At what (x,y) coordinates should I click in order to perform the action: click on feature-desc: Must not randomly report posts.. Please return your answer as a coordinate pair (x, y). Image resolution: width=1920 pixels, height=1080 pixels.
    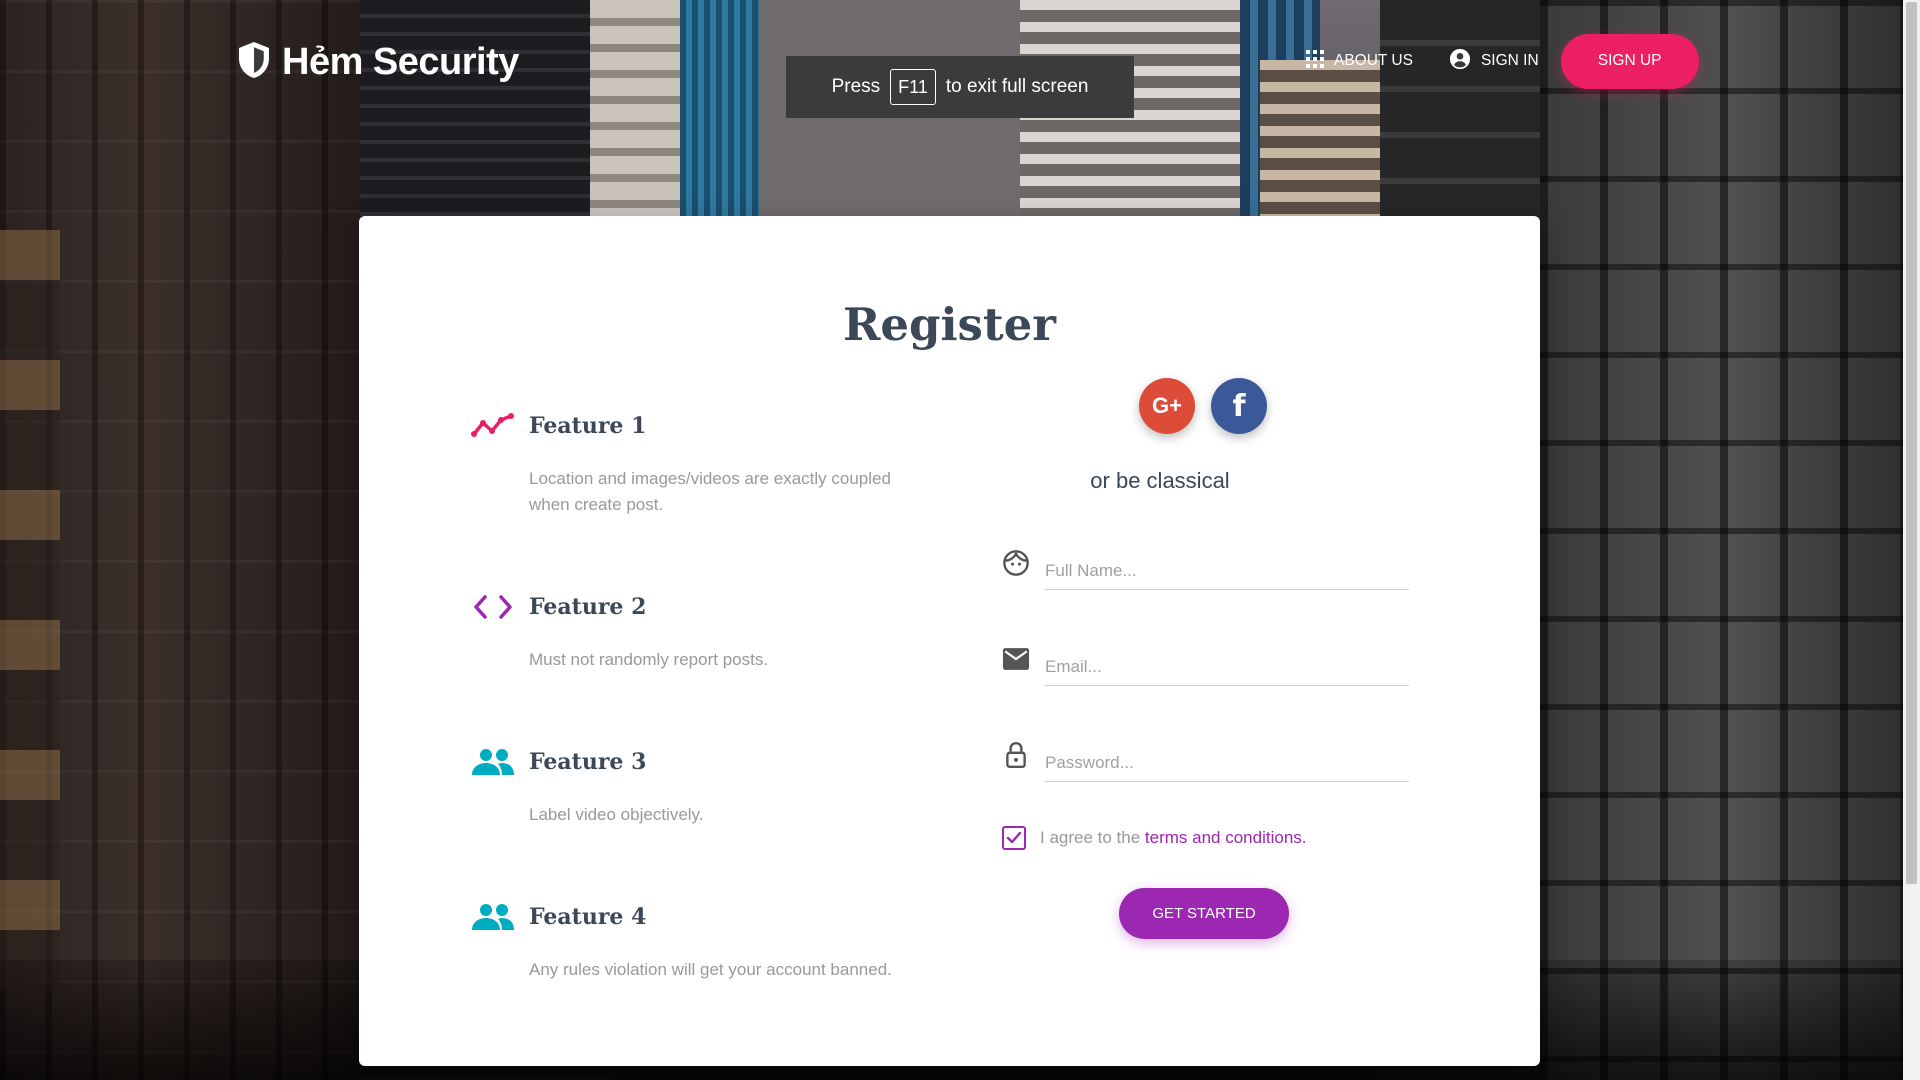
    Looking at the image, I should click on (649, 659).